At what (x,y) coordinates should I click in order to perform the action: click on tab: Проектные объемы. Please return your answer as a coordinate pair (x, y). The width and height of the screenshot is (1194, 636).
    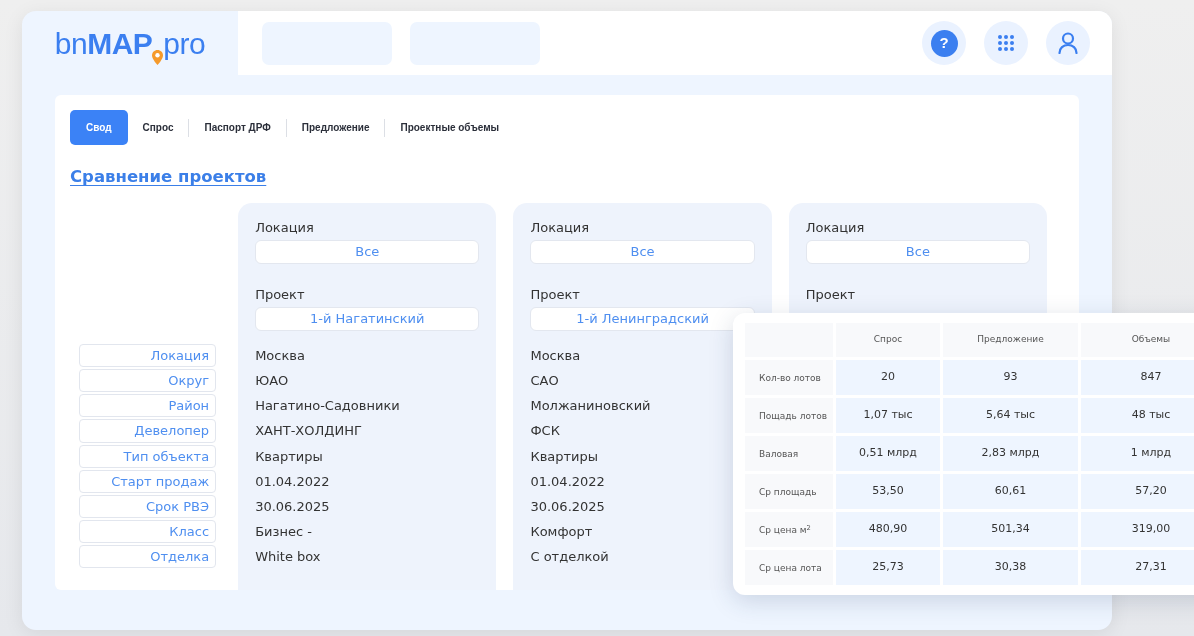
    Looking at the image, I should click on (450, 127).